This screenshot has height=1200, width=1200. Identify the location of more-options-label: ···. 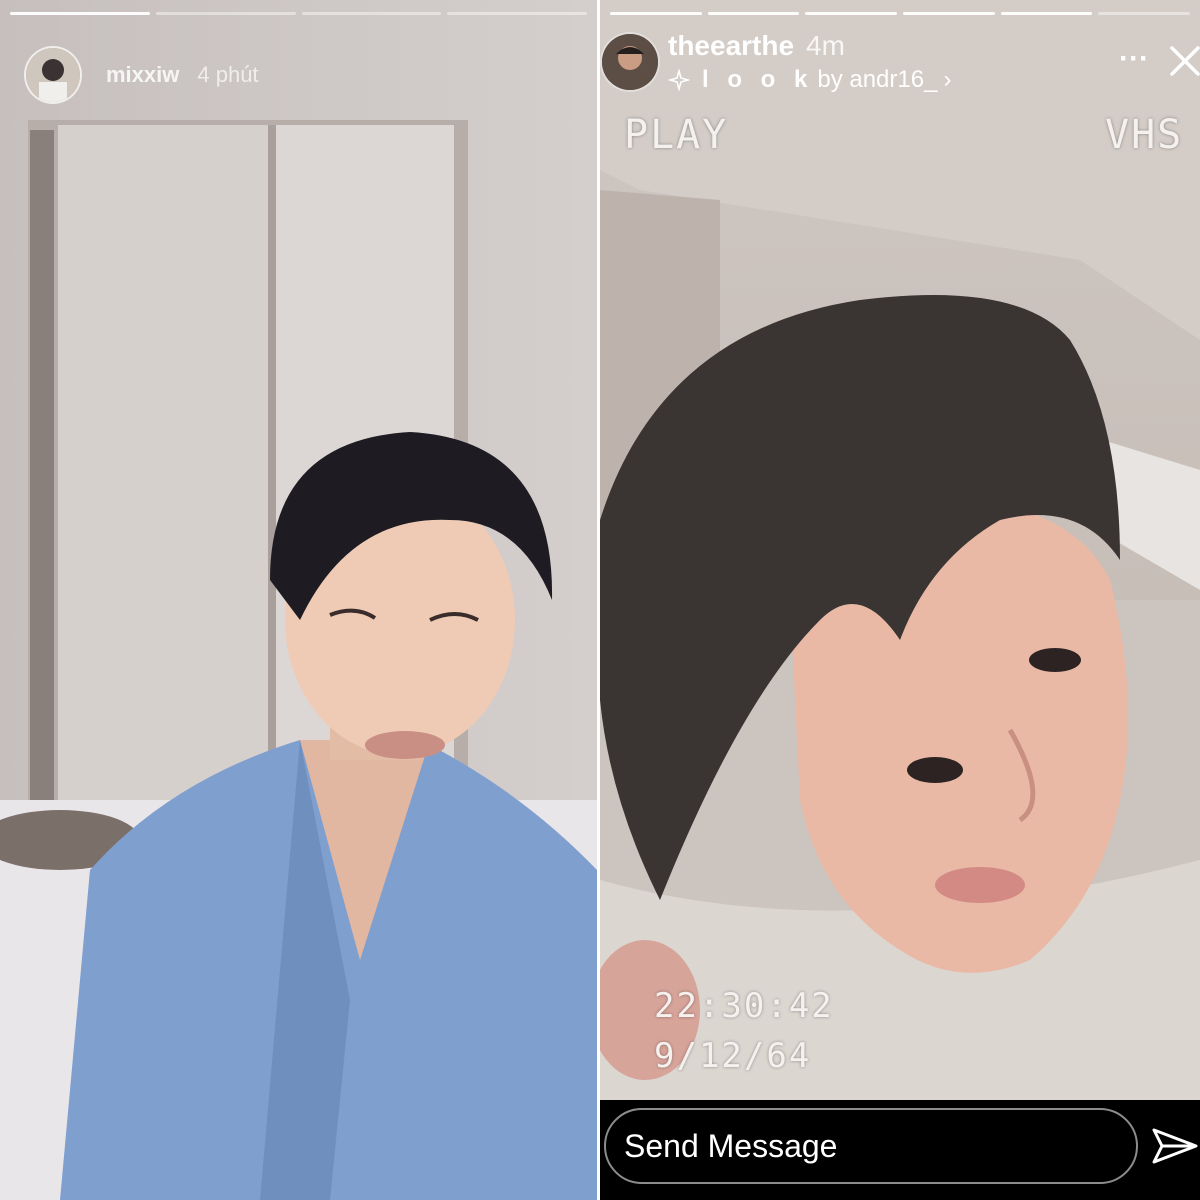
(1134, 58).